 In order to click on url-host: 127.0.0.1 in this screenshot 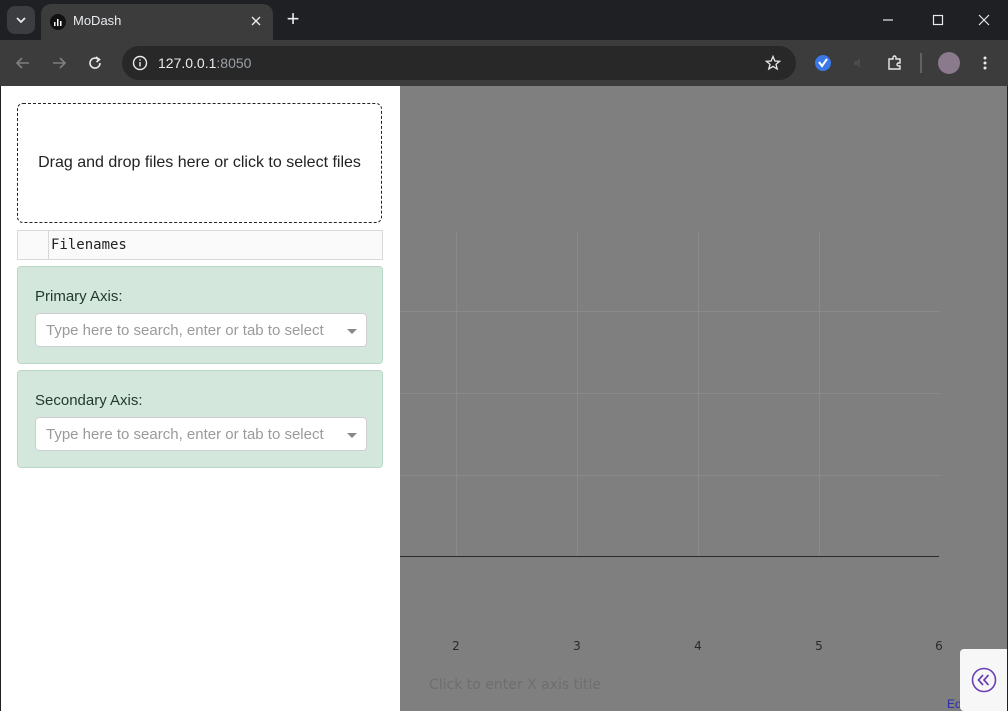, I will do `click(187, 63)`.